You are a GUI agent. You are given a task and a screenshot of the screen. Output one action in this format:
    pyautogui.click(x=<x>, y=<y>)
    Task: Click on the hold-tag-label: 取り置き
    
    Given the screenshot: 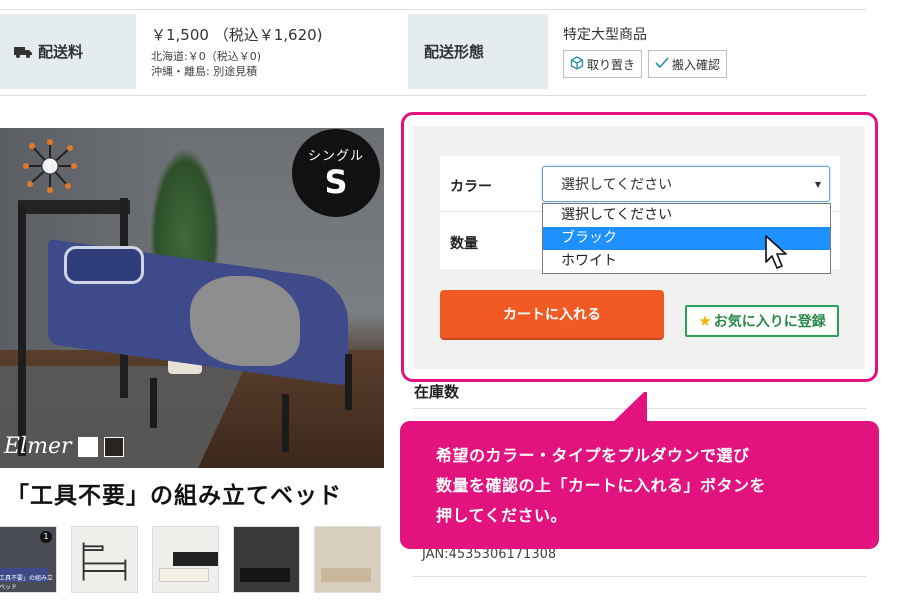 What is the action you would take?
    pyautogui.click(x=611, y=64)
    